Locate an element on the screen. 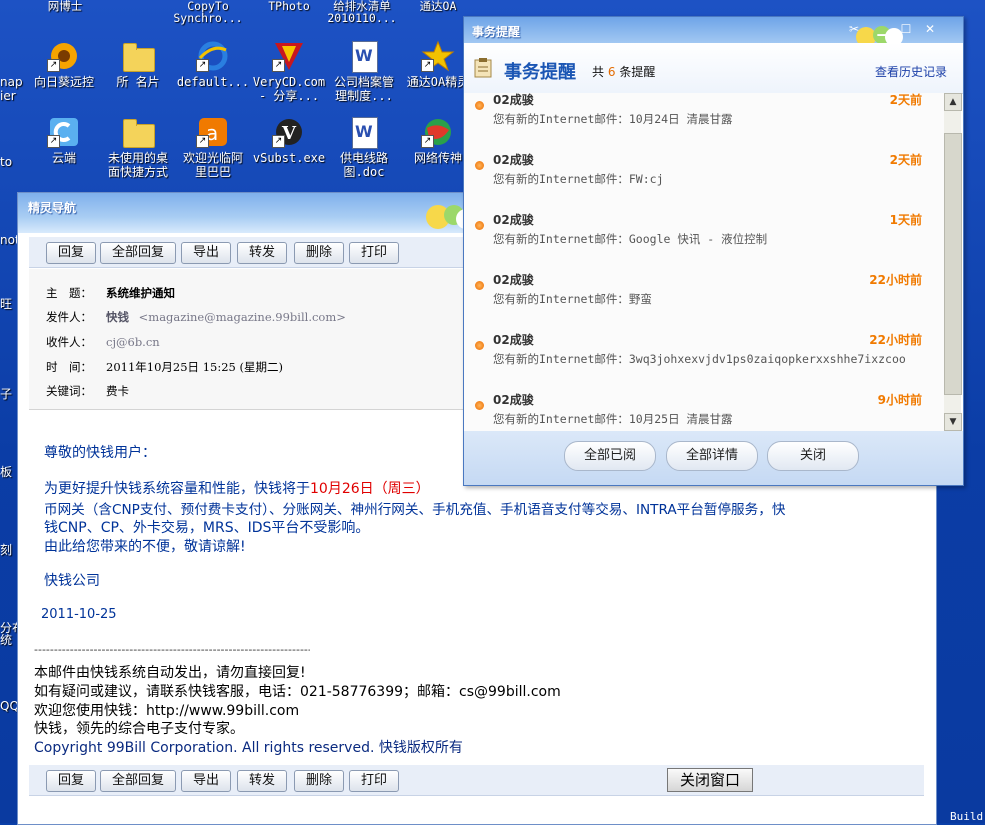 The image size is (985, 825). edge-label: to is located at coordinates (6, 162).